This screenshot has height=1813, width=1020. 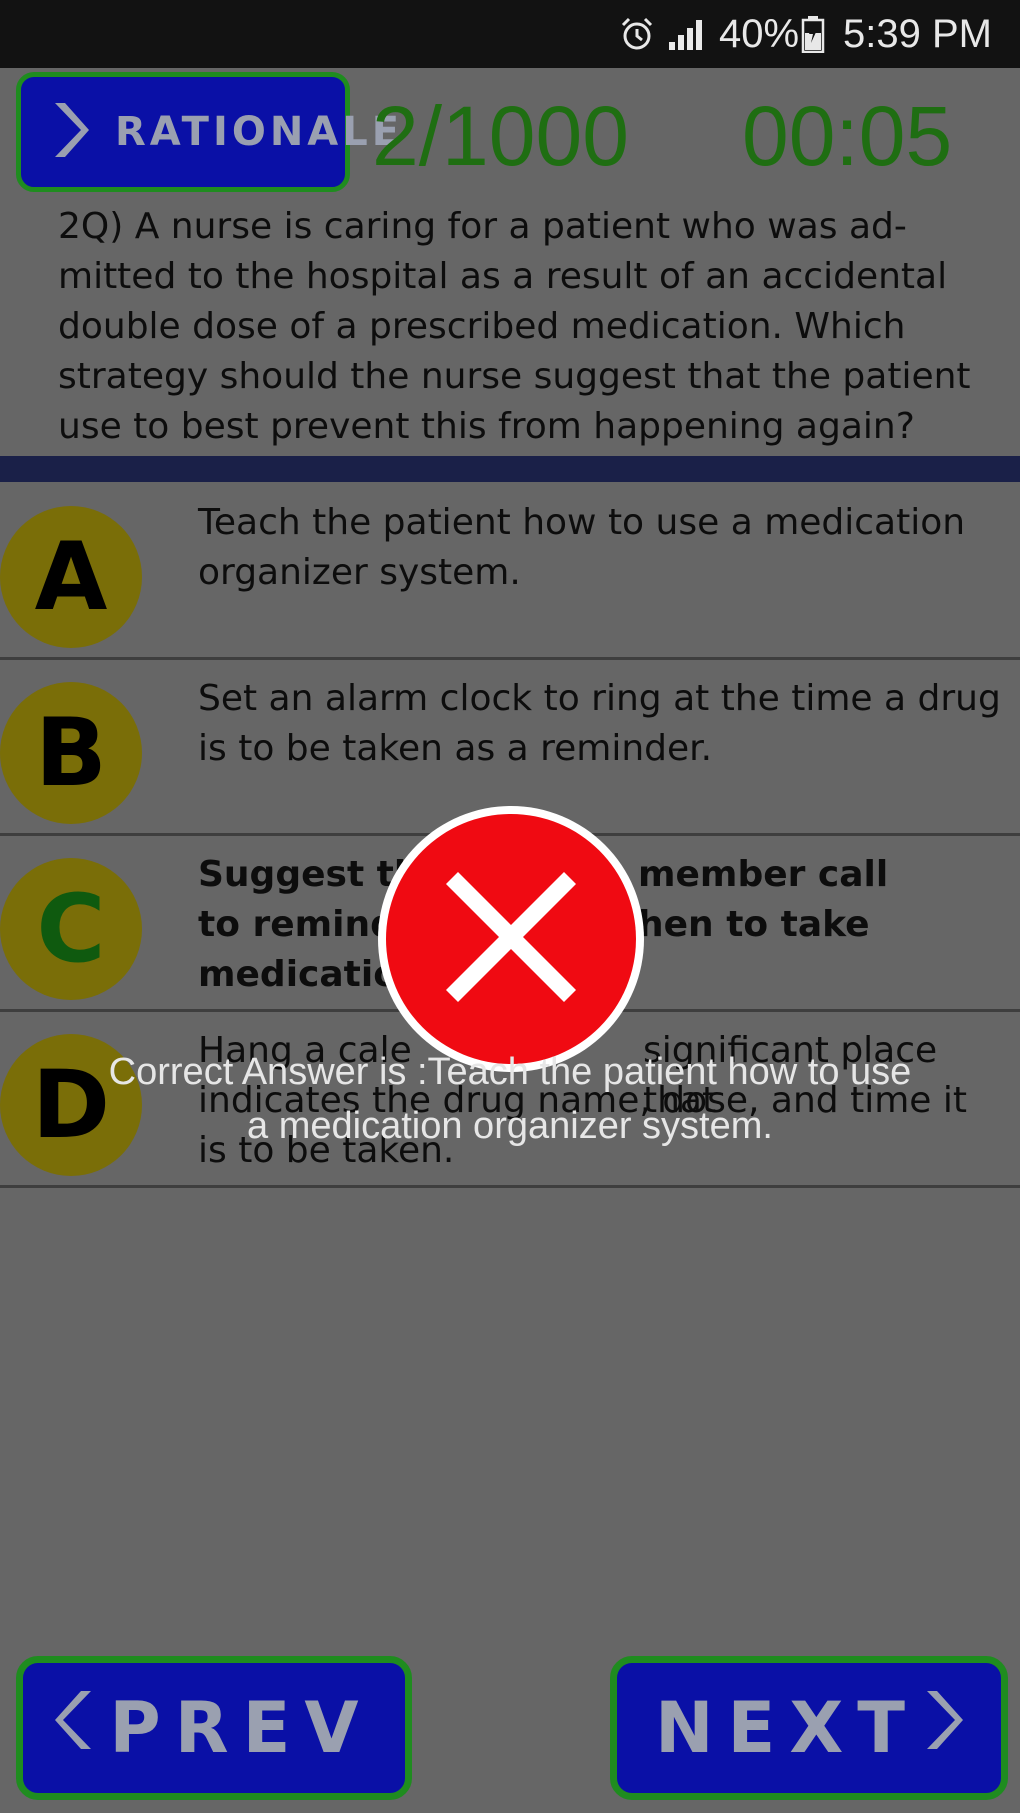 What do you see at coordinates (847, 136) in the screenshot?
I see `timer: 00:05` at bounding box center [847, 136].